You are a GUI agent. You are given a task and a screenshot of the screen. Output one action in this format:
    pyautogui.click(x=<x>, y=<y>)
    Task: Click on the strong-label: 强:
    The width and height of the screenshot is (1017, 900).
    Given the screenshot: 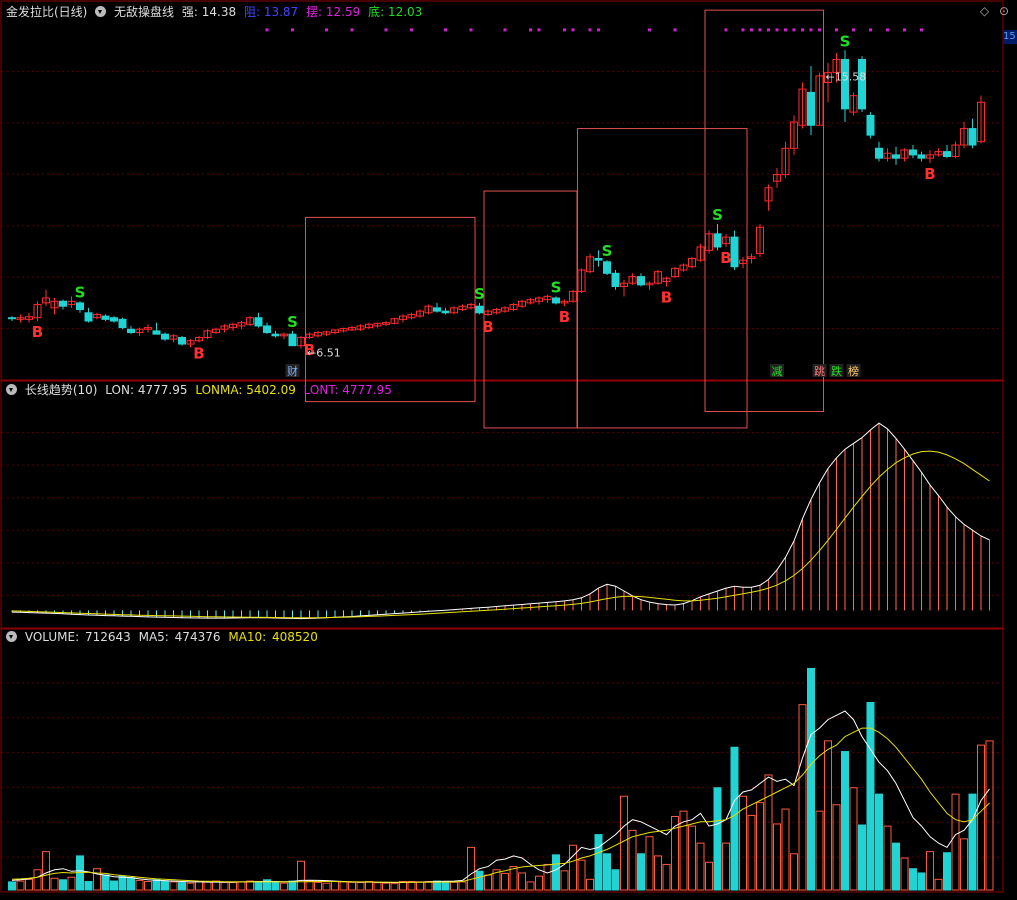 What is the action you would take?
    pyautogui.click(x=189, y=12)
    